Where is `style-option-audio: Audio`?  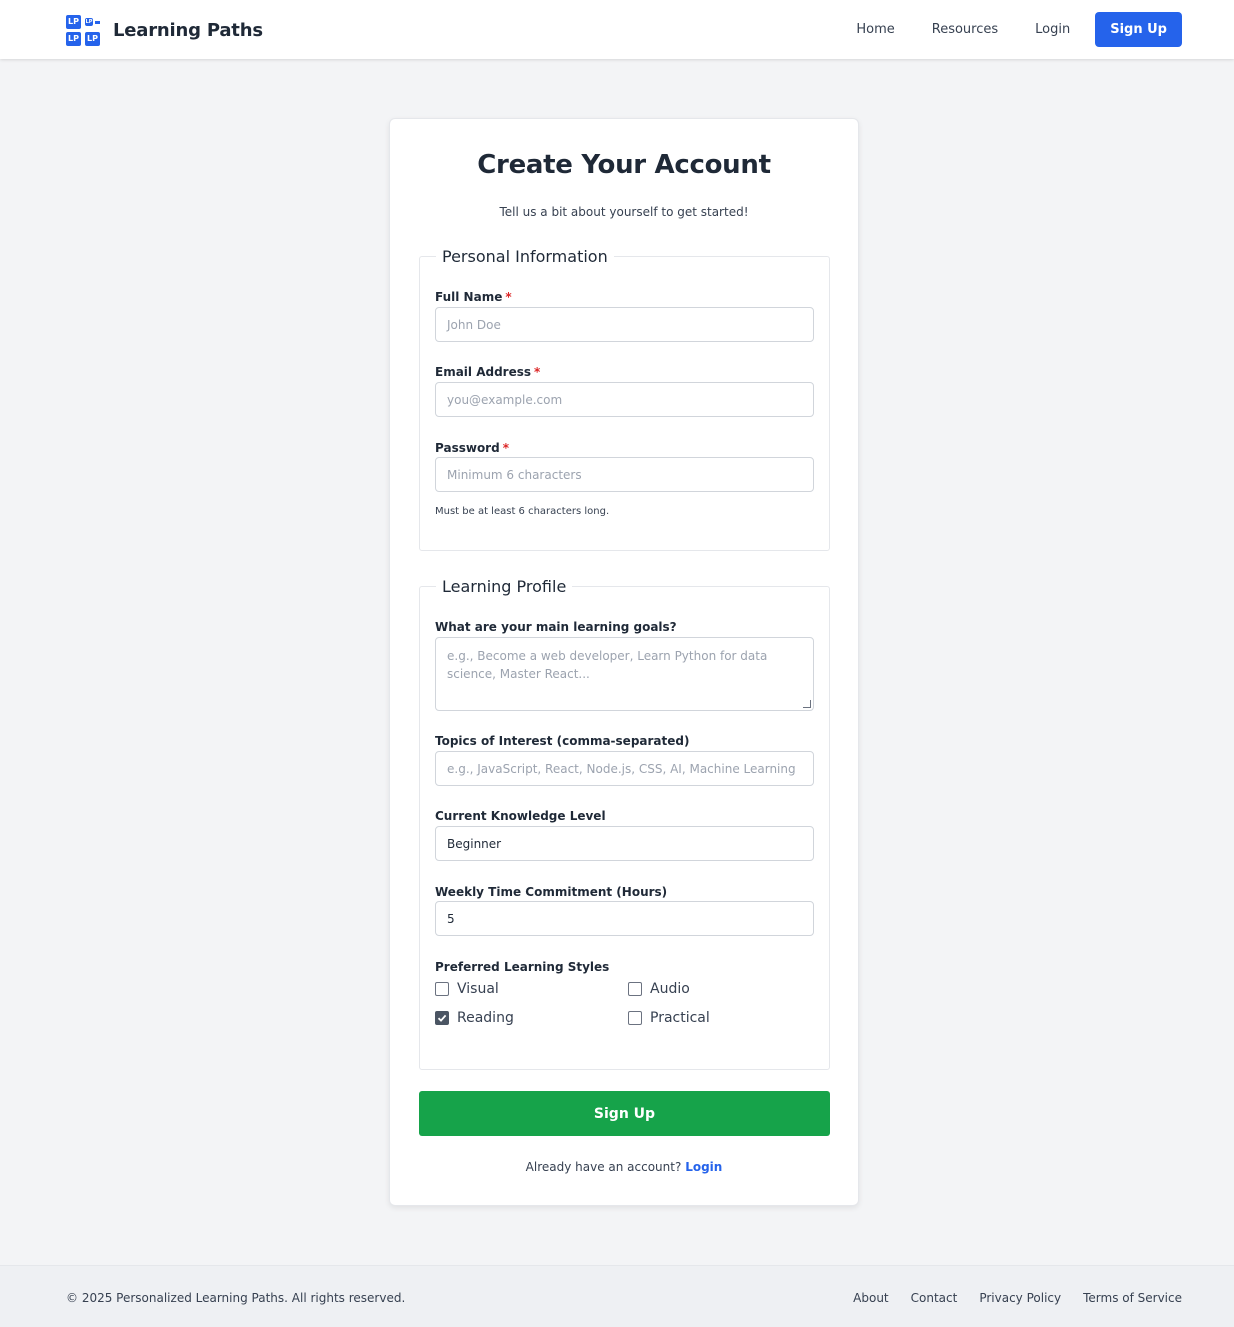
style-option-audio: Audio is located at coordinates (659, 989).